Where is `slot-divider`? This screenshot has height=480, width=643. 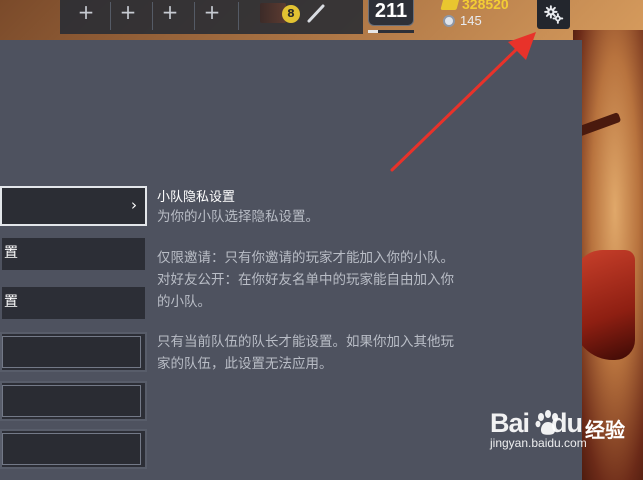
slot-divider is located at coordinates (238, 16).